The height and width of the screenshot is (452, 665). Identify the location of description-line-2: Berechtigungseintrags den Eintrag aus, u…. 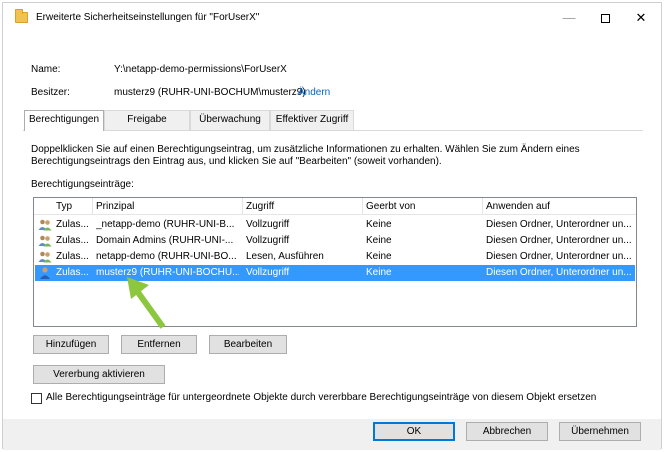
(236, 161).